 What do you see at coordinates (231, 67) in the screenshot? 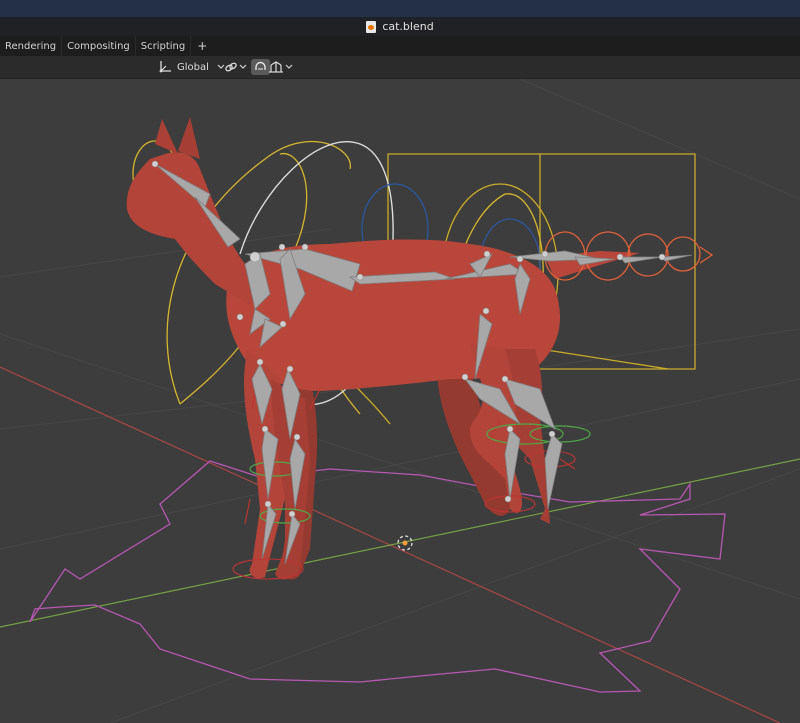
I see `pivot-link-icon` at bounding box center [231, 67].